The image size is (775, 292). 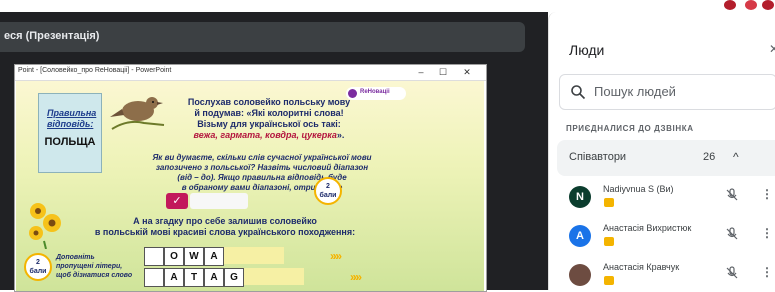 What do you see at coordinates (234, 277) in the screenshot?
I see `letter-tile: G` at bounding box center [234, 277].